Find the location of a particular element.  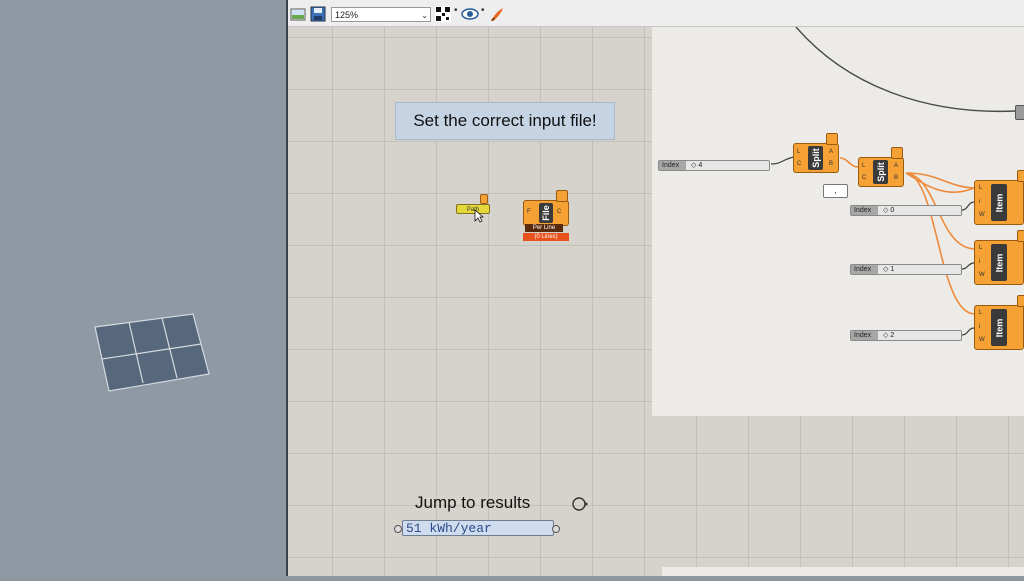

read-file-component: File F C is located at coordinates (546, 208).